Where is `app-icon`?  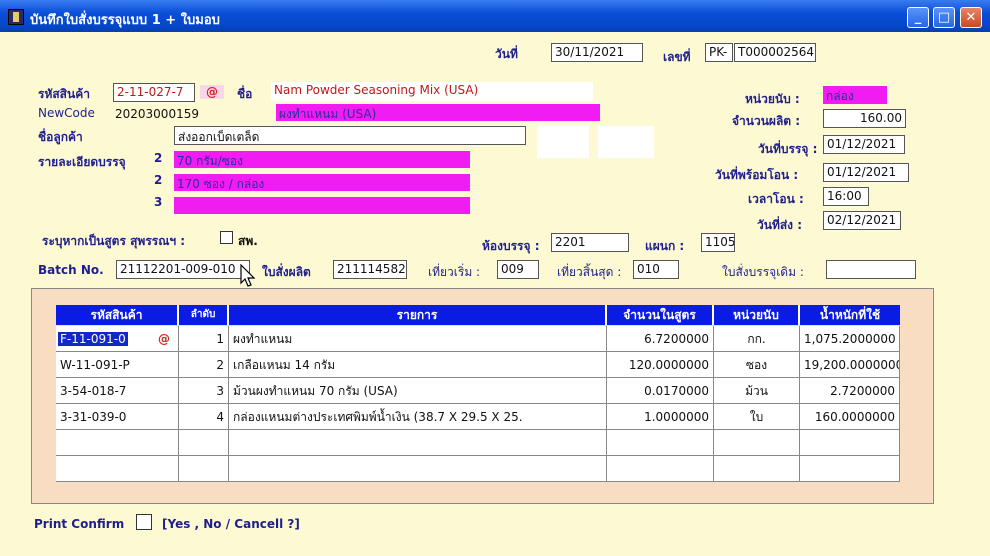
app-icon is located at coordinates (16, 17).